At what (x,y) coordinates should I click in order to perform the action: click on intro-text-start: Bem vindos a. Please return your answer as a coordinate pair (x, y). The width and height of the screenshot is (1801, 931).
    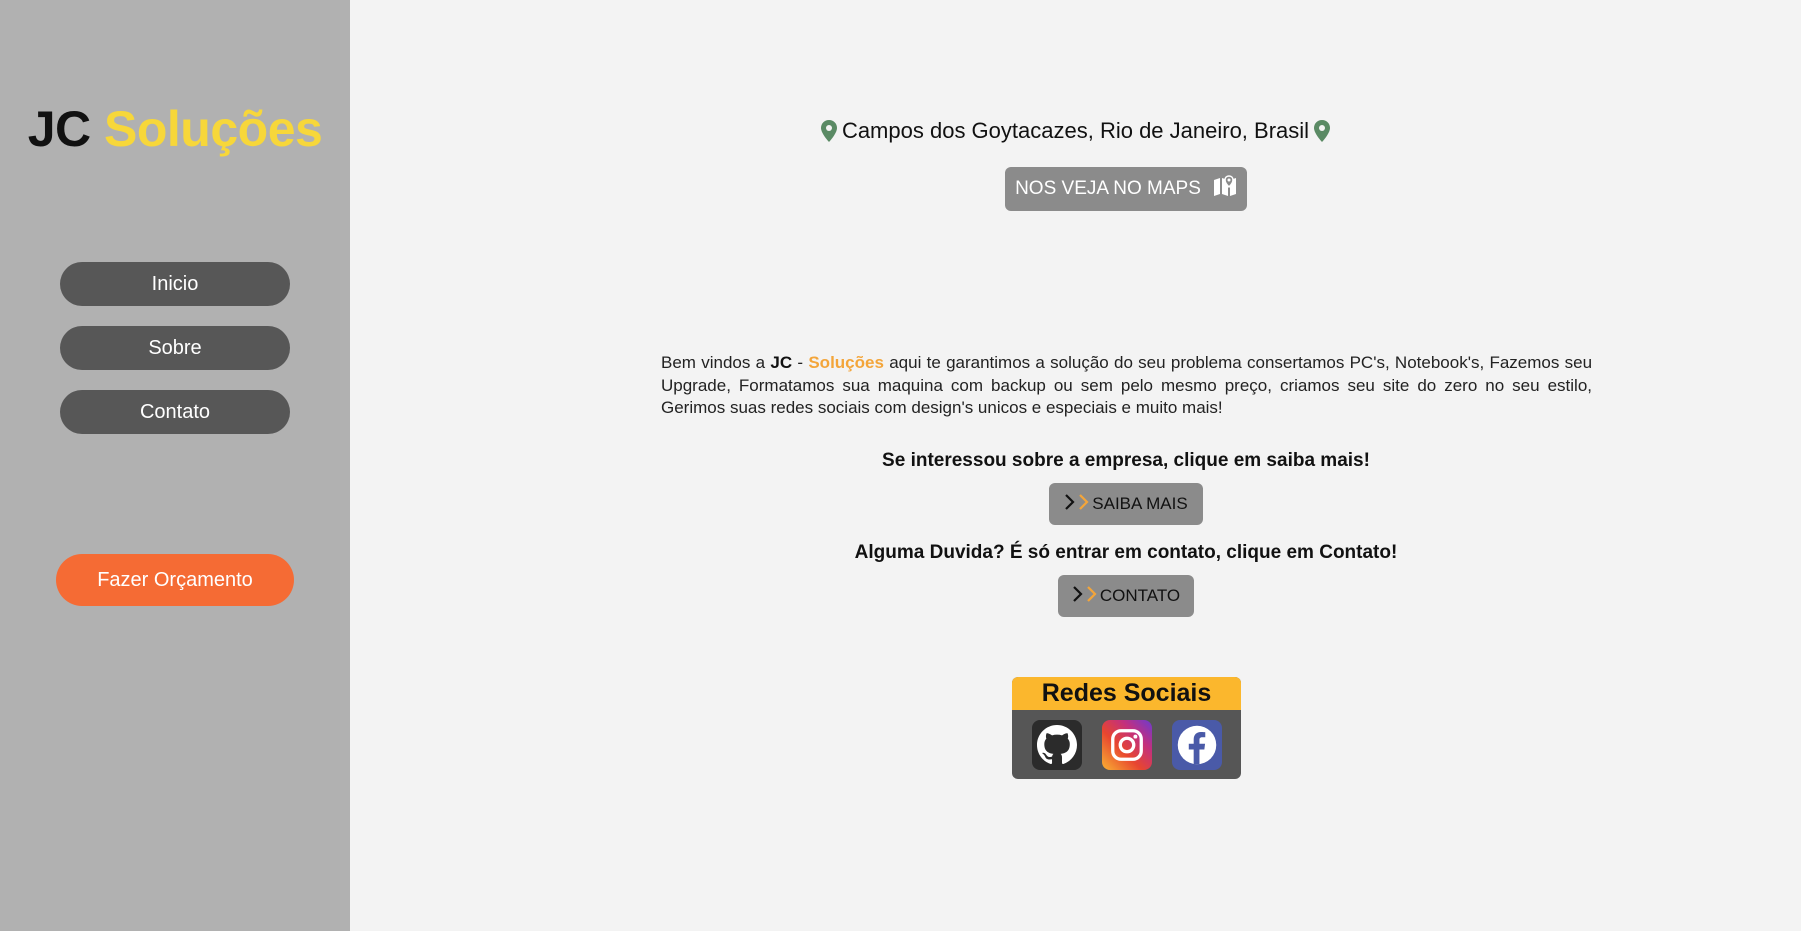
    Looking at the image, I should click on (713, 362).